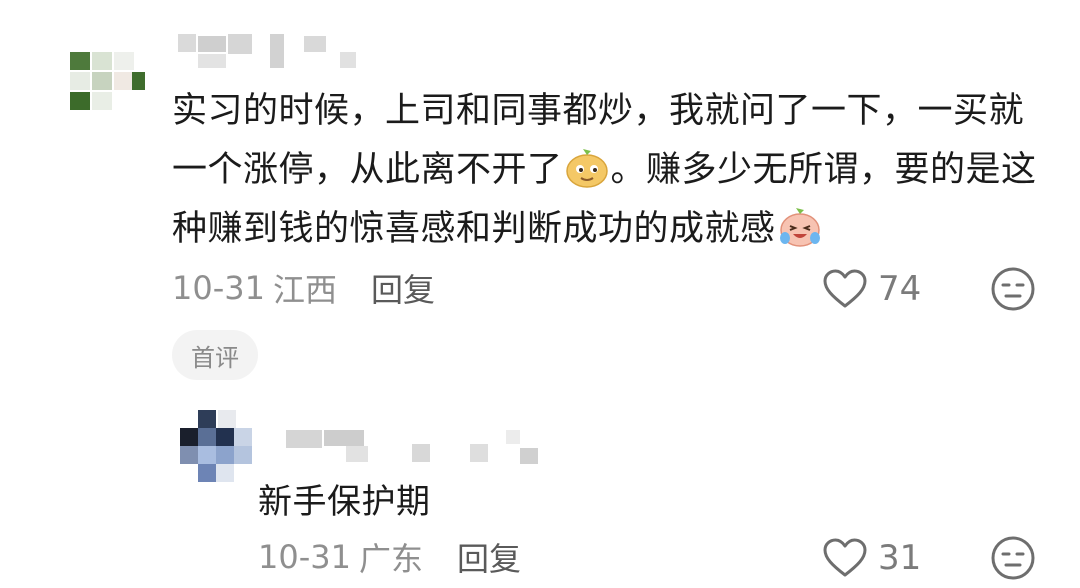  Describe the element at coordinates (304, 557) in the screenshot. I see `reply-date: 10-31` at that location.